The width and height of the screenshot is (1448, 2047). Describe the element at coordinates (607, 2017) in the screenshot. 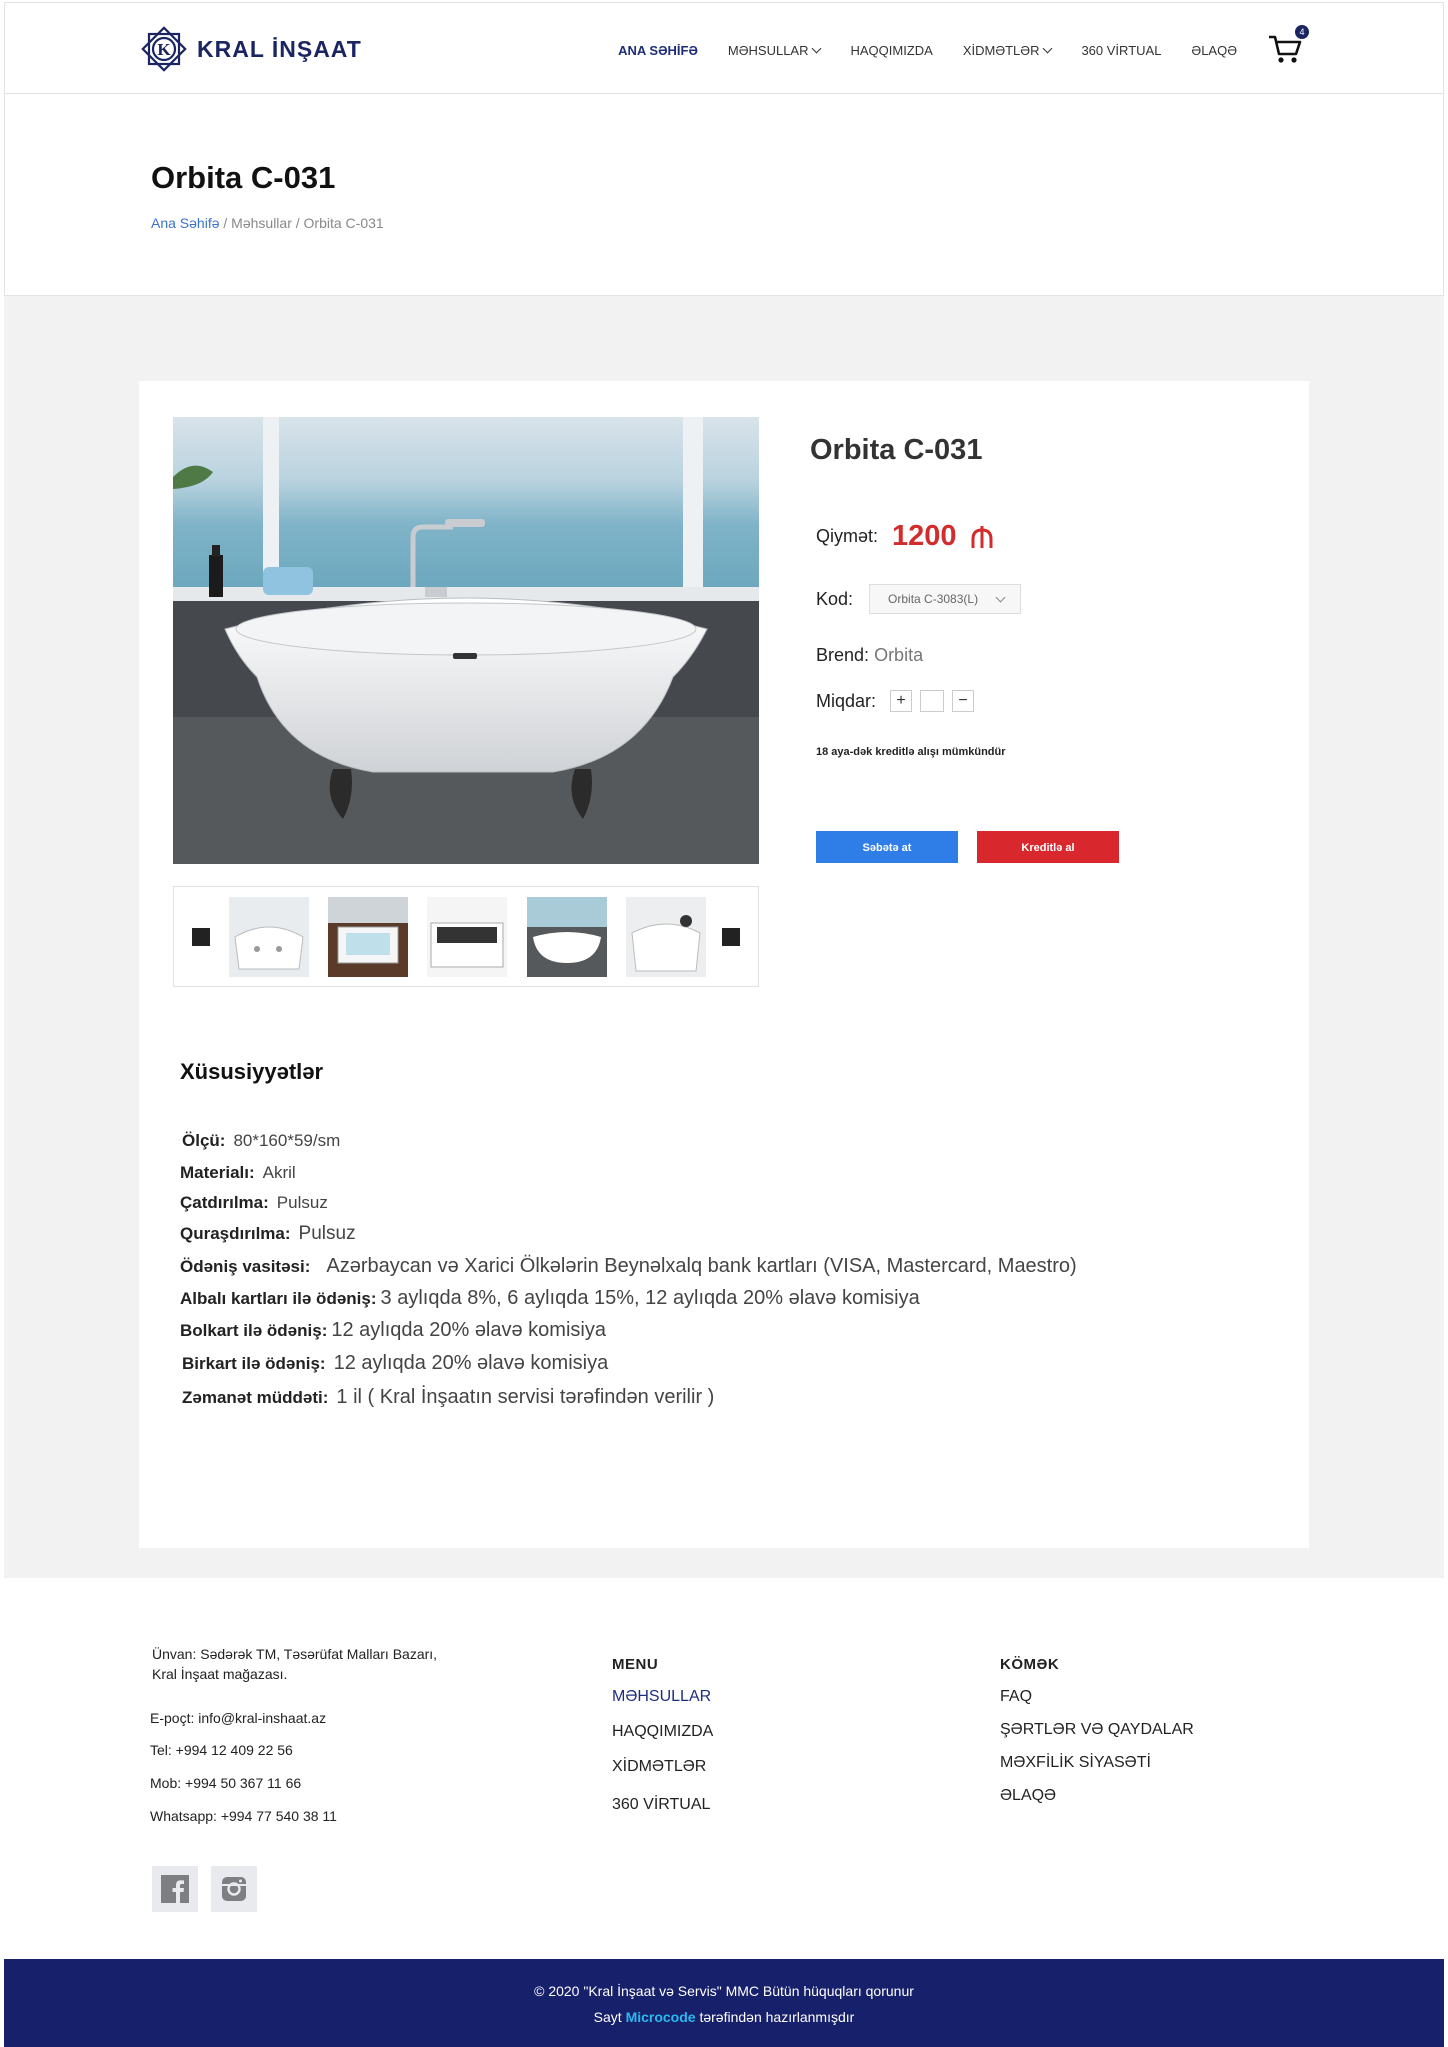

I see `made-by-prefix: Sayt` at that location.